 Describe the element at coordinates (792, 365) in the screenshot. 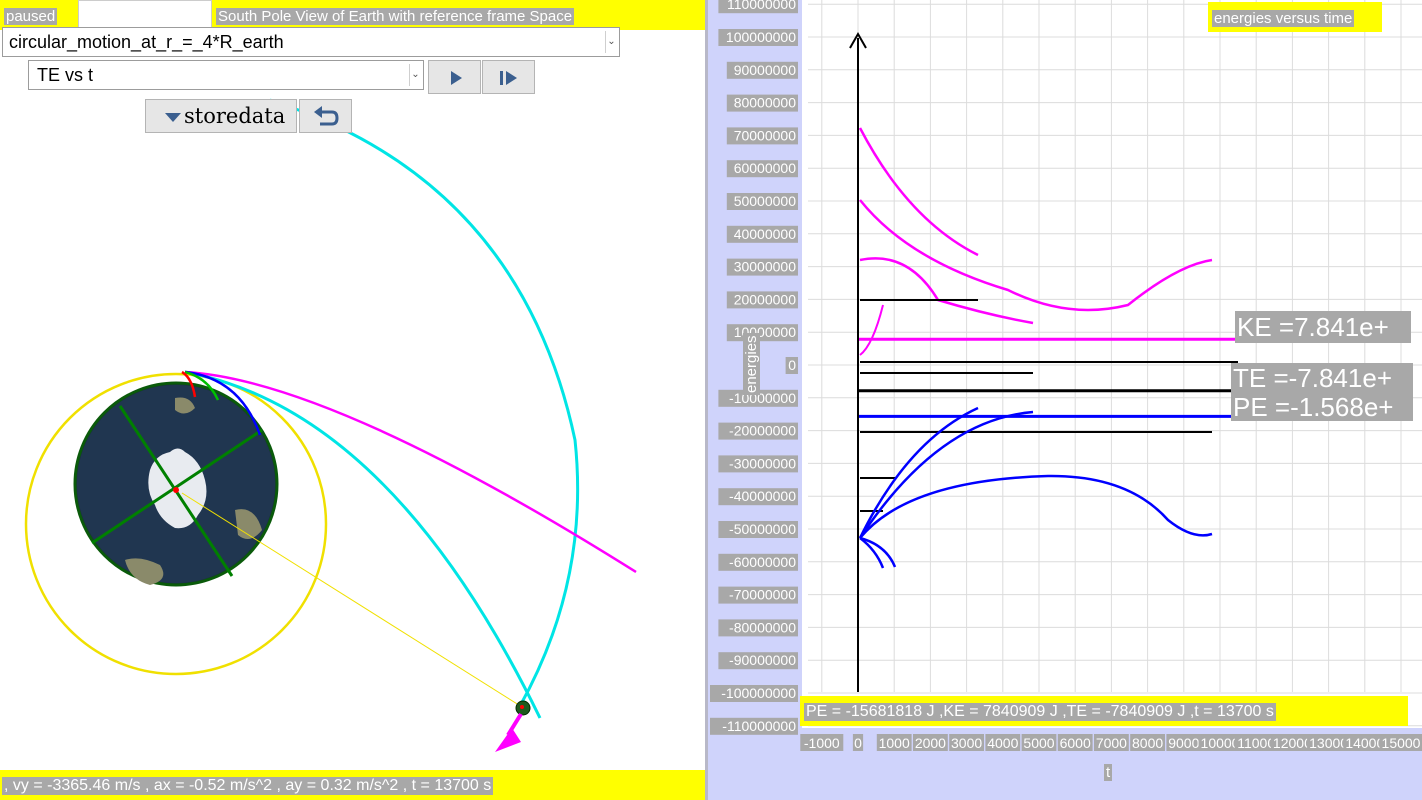

I see `y-tick-label: 0` at that location.